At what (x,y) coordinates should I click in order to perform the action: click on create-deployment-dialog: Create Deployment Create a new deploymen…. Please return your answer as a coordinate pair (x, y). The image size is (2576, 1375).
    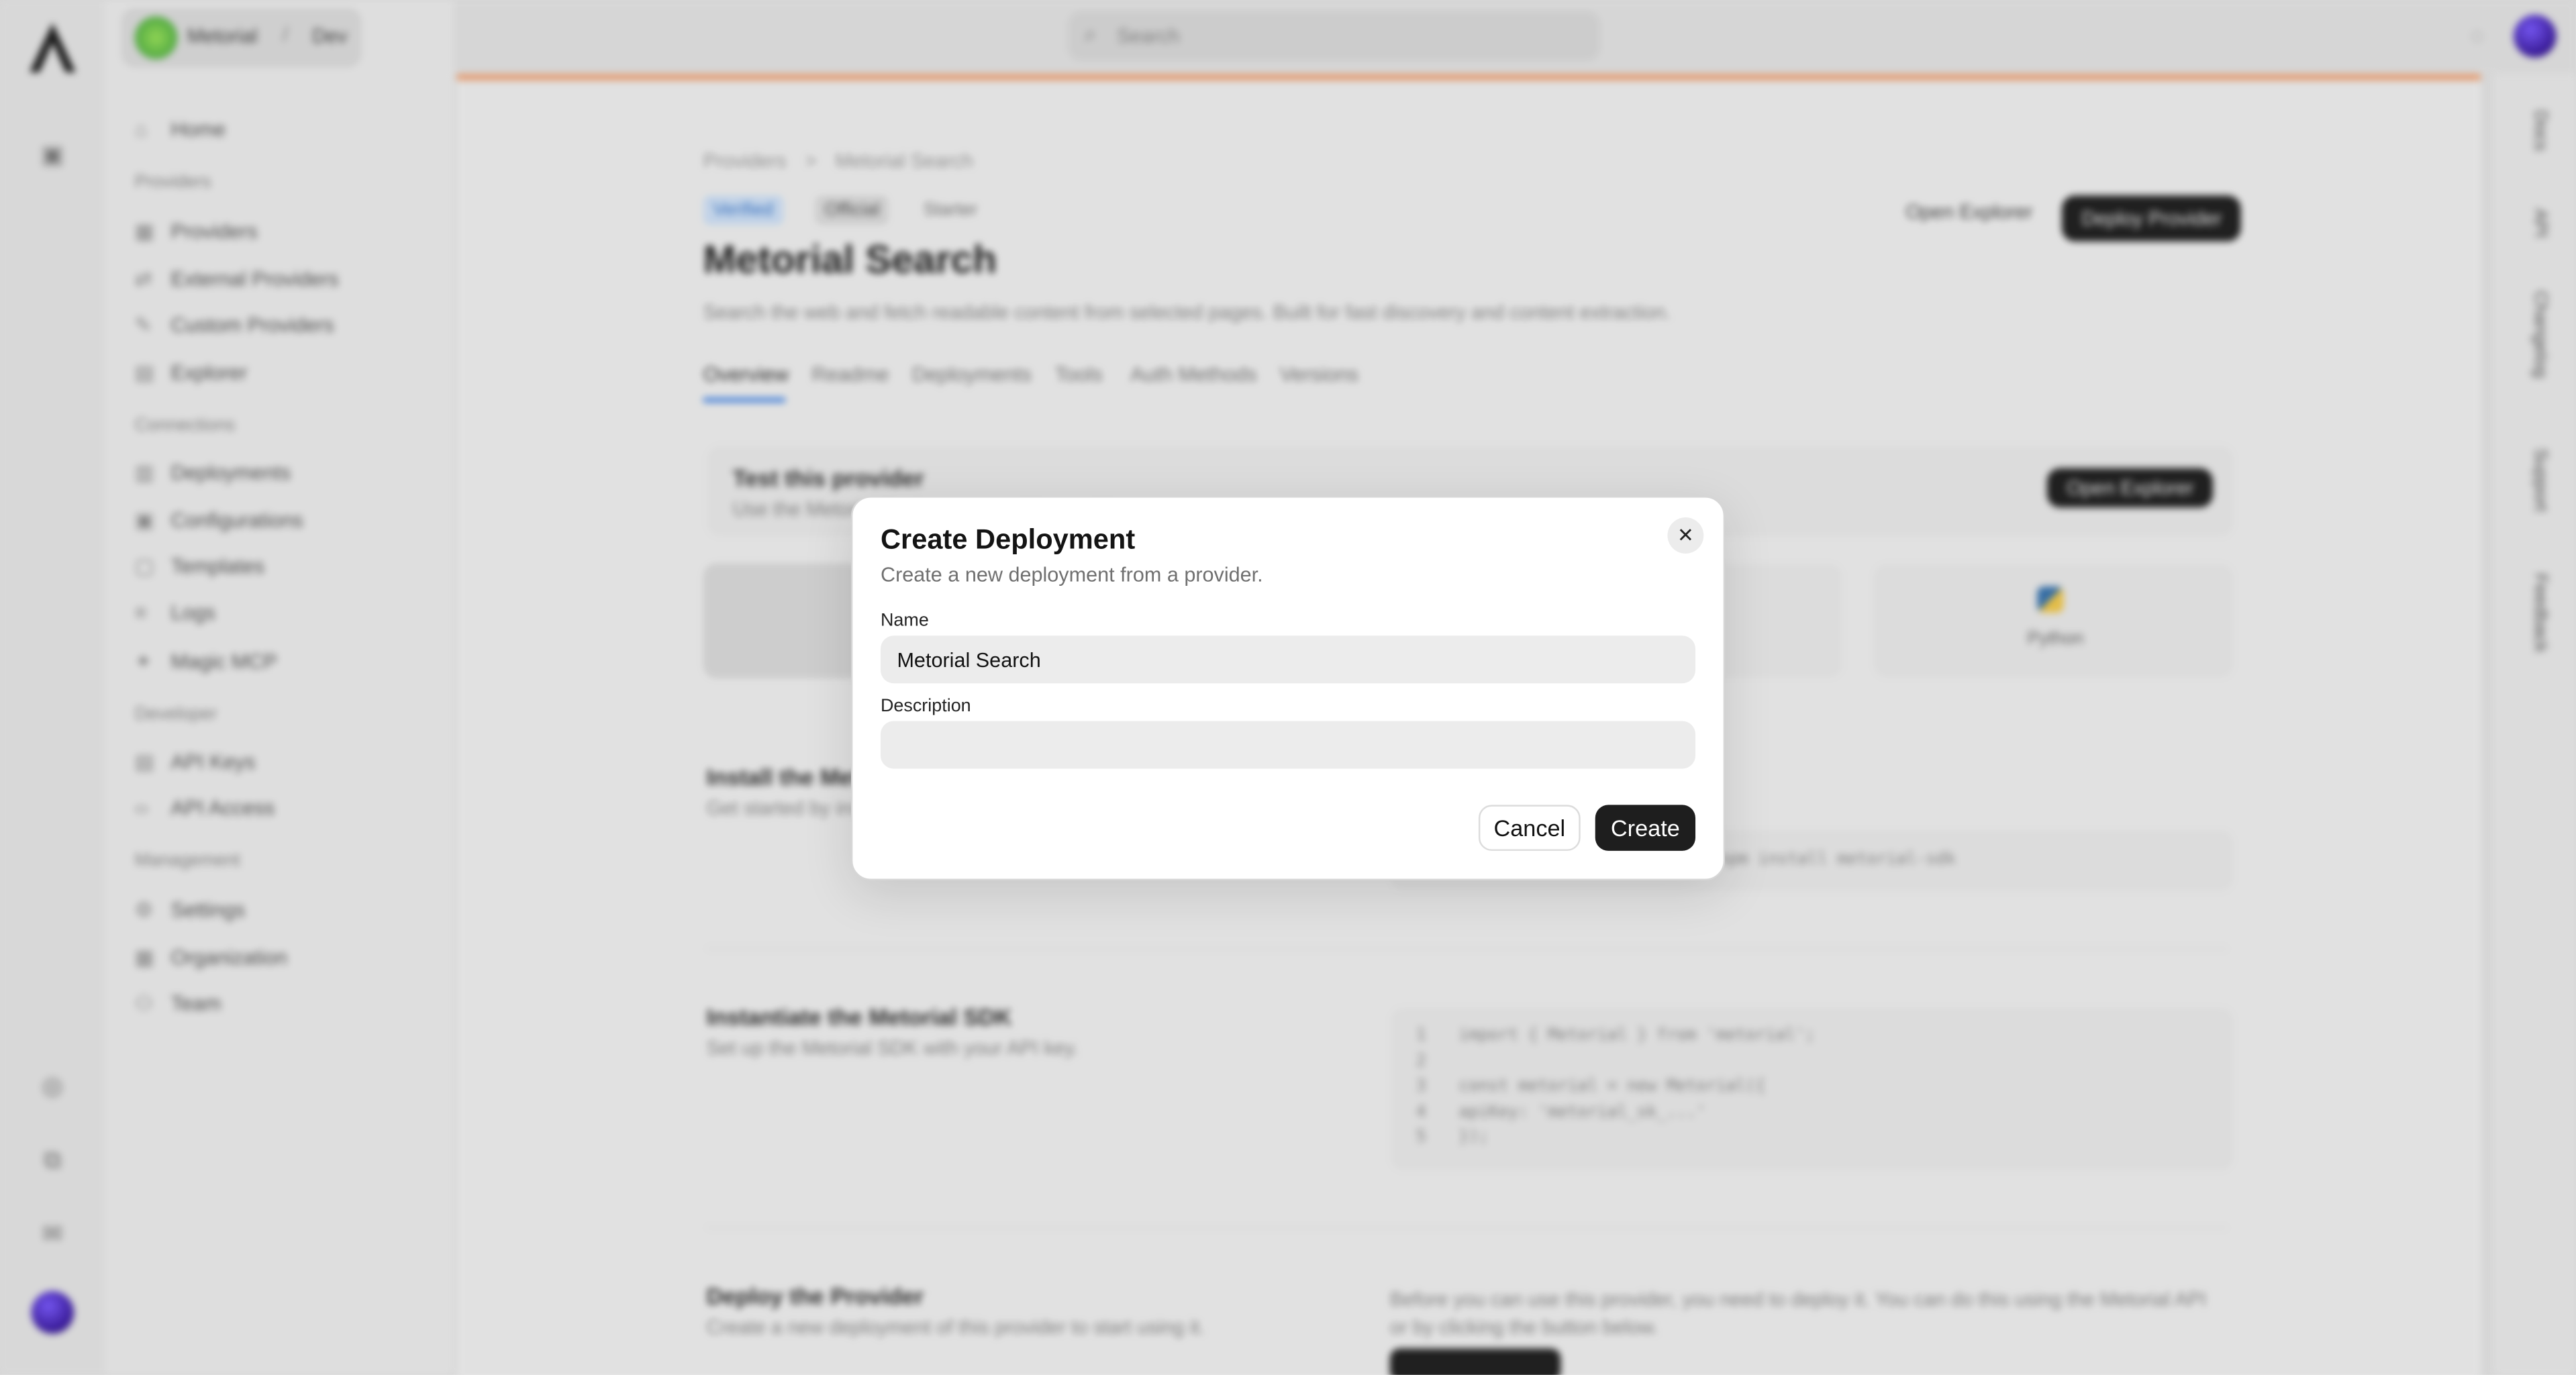
    Looking at the image, I should click on (1288, 688).